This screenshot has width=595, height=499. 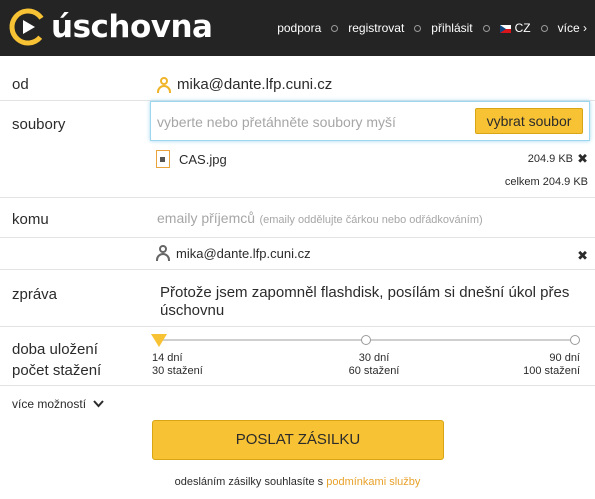 I want to click on storage-duration-label: doba uložení, so click(x=55, y=349).